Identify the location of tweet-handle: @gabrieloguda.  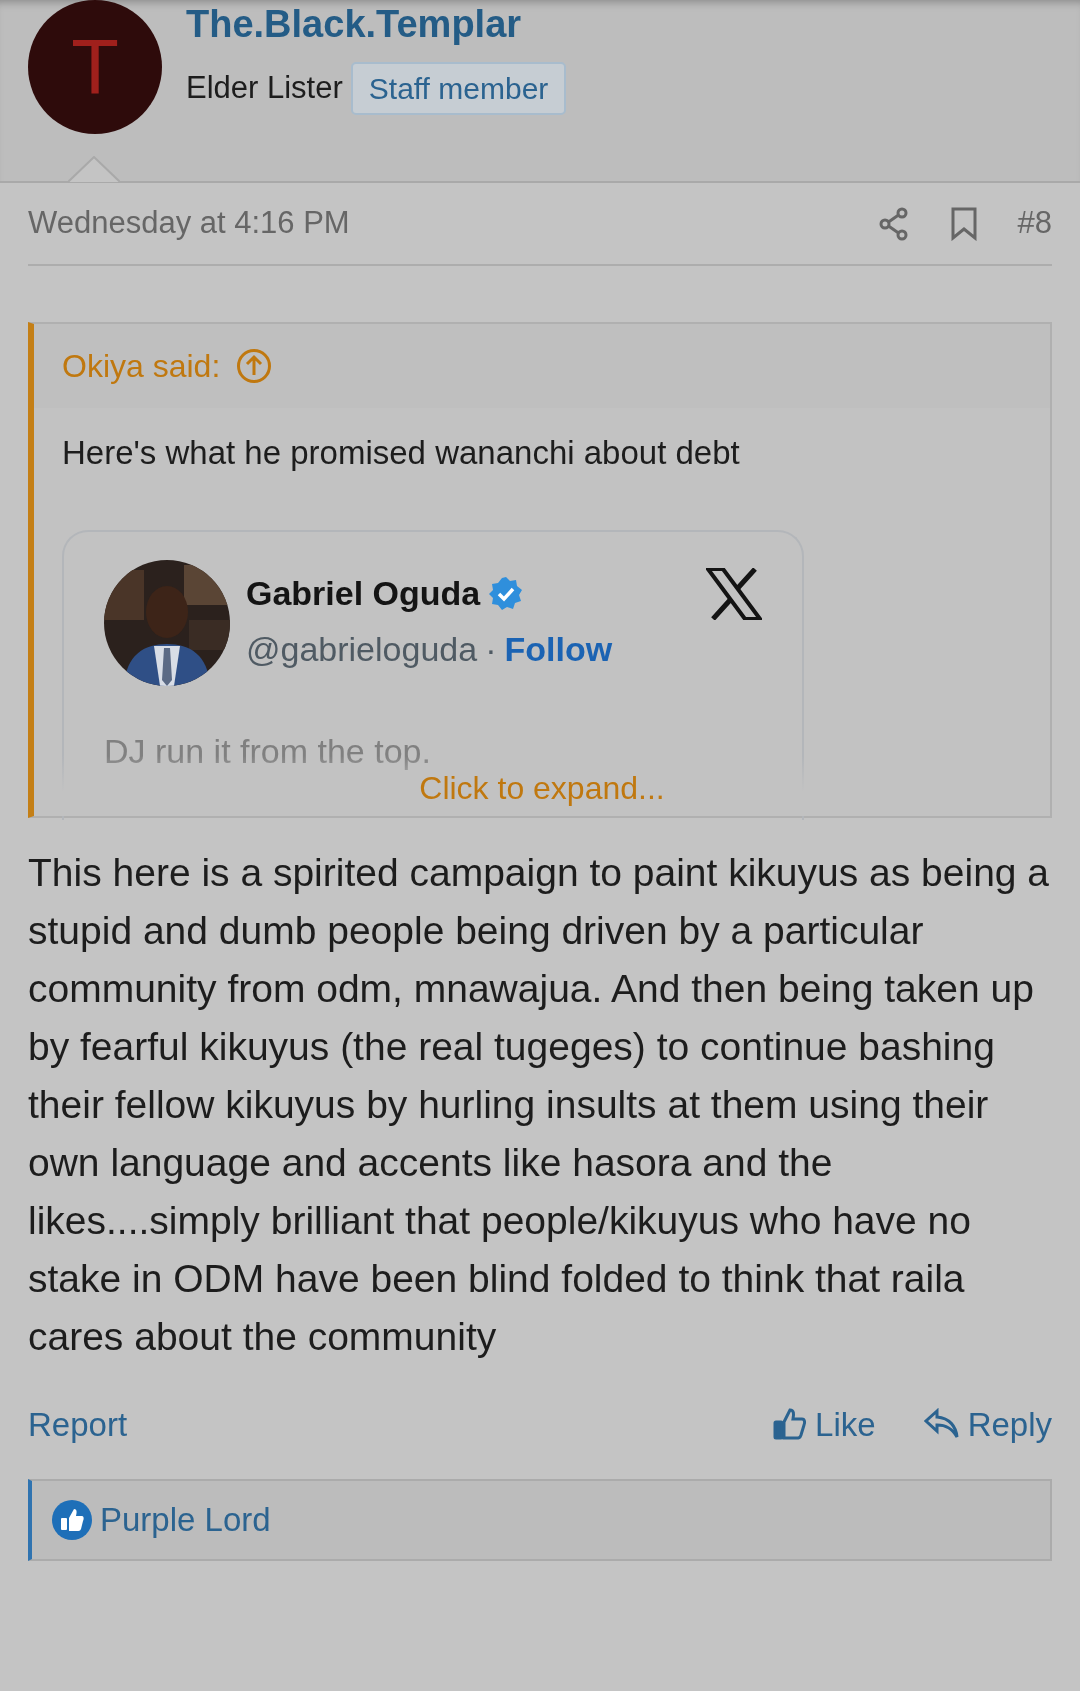
(362, 649).